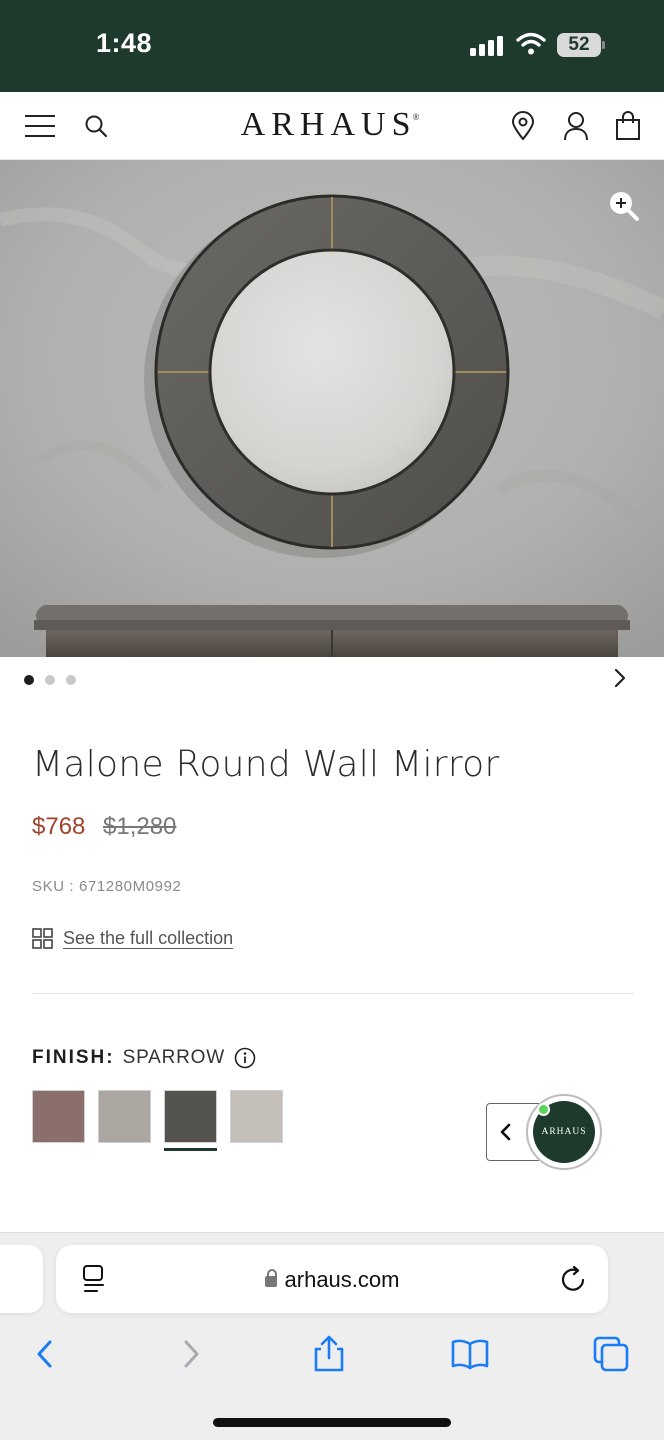 The height and width of the screenshot is (1440, 664). I want to click on chevron-left-icon, so click(505, 1132).